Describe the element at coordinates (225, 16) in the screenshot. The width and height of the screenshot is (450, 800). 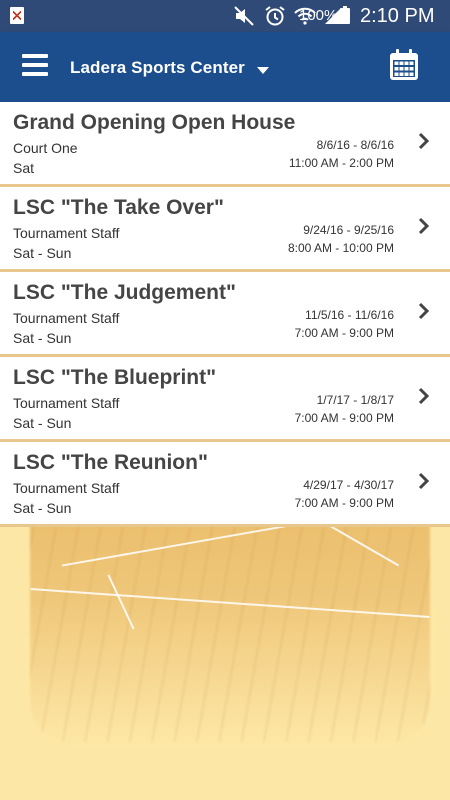
I see `status-bar: 100% 2:10 PM` at that location.